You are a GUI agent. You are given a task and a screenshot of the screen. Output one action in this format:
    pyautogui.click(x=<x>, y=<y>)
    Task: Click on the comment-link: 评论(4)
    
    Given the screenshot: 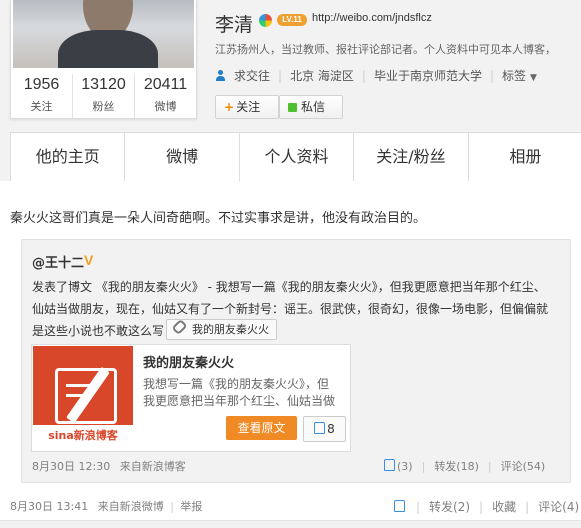 What is the action you would take?
    pyautogui.click(x=558, y=506)
    